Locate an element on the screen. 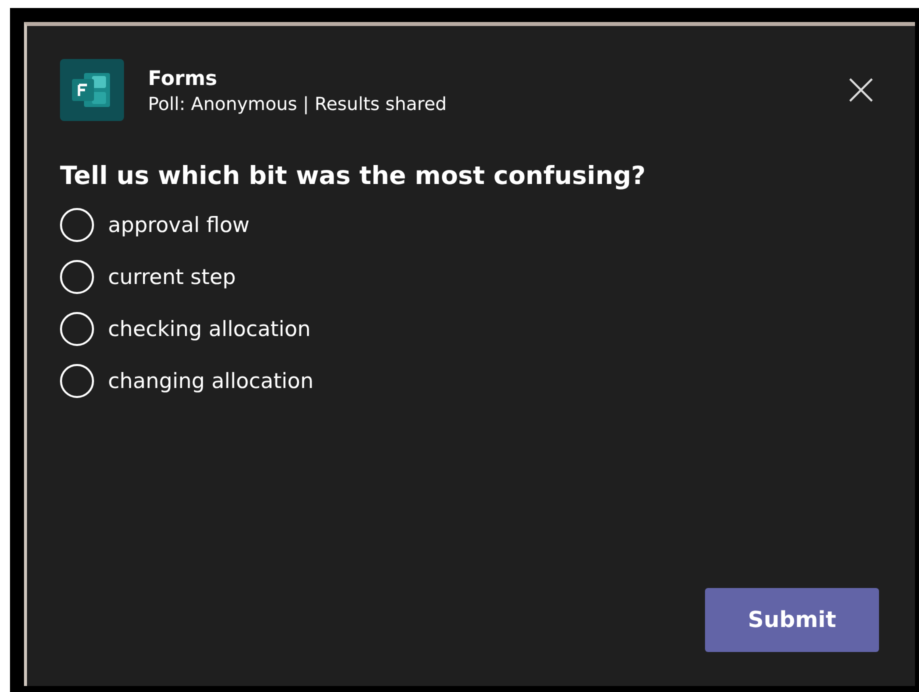 The image size is (919, 692). submit-button: Submit is located at coordinates (792, 620).